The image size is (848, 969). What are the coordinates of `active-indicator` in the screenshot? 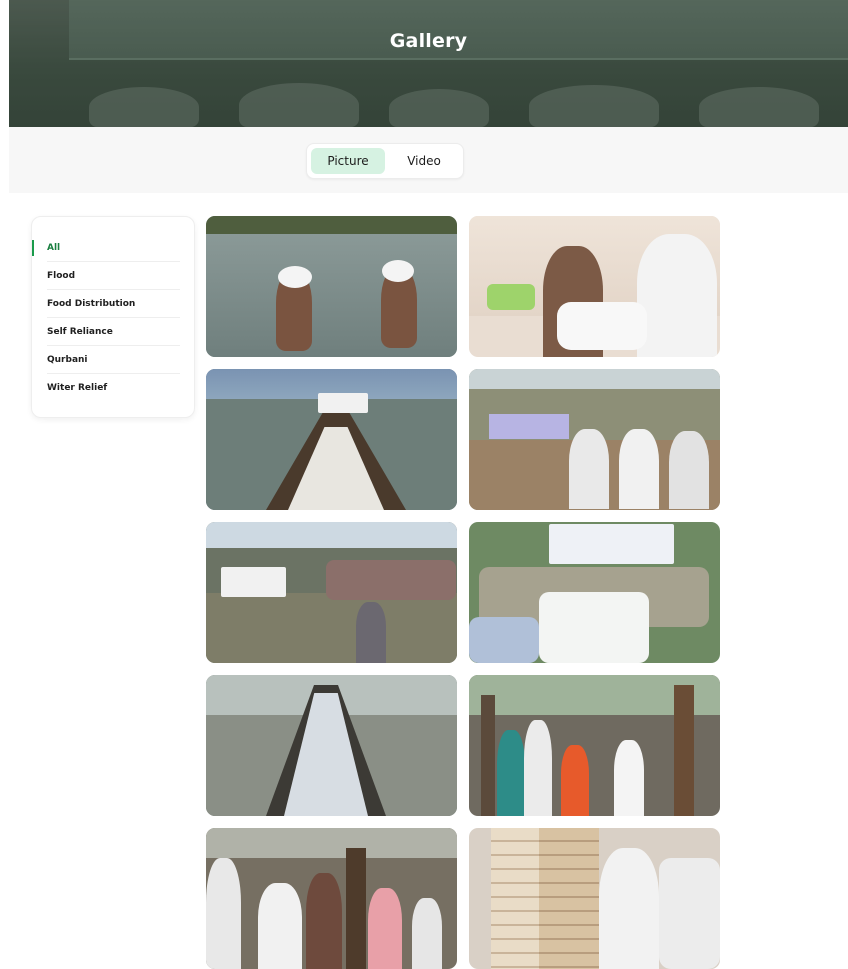 It's located at (33, 248).